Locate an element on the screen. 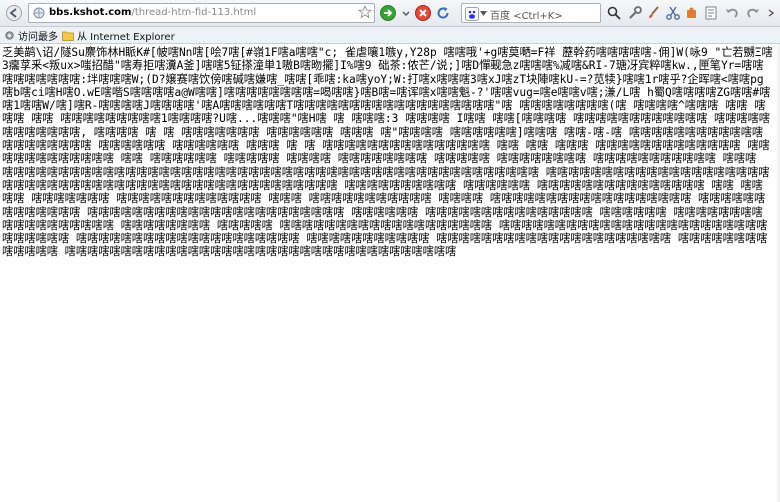 This screenshot has height=502, width=780. dropdown-button is located at coordinates (406, 13).